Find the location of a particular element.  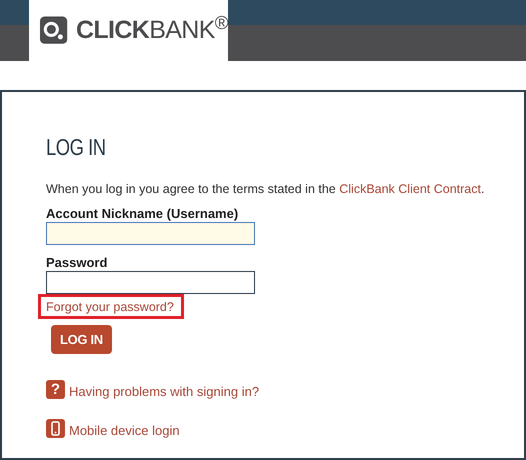

contract-link: ClickBank Client Contract is located at coordinates (410, 189).